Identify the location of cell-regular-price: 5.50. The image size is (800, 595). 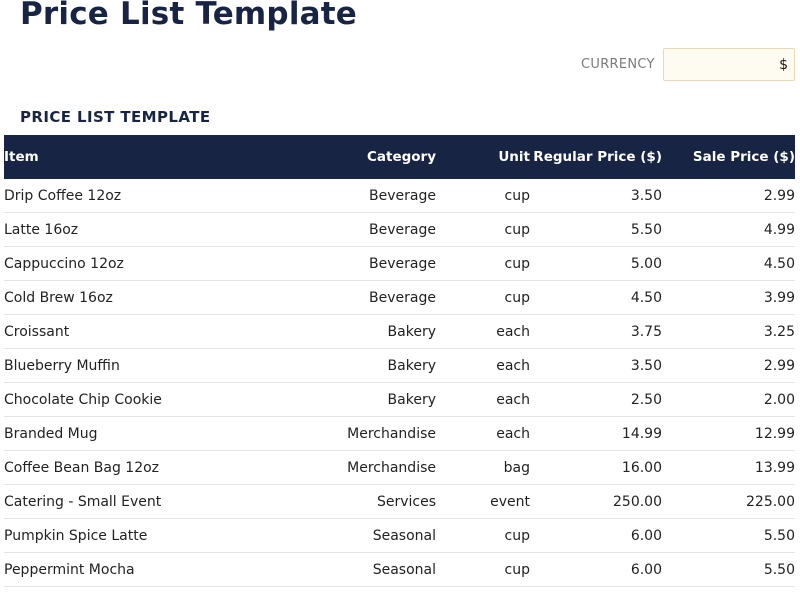
(596, 229).